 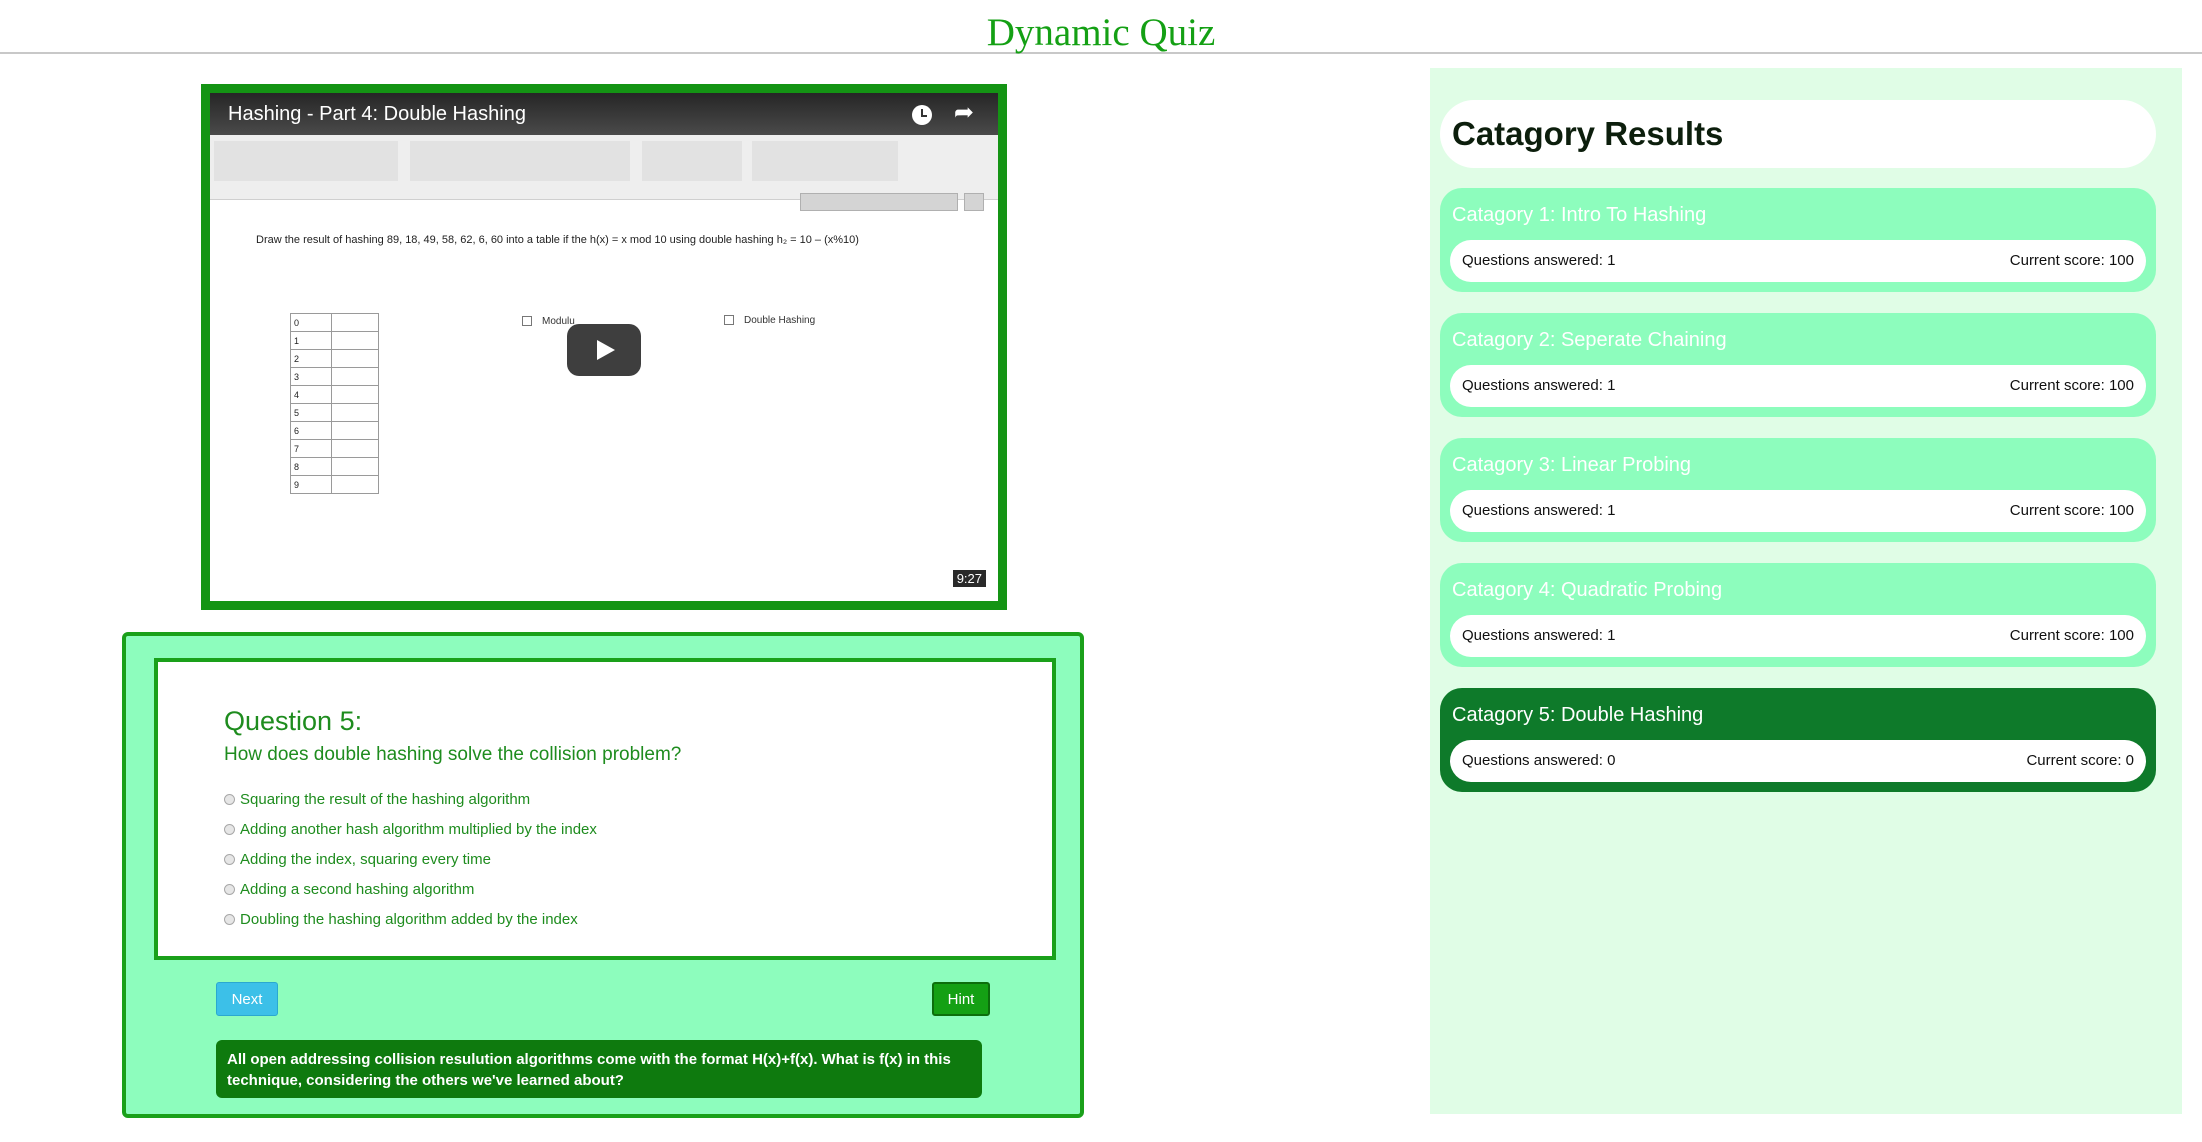 What do you see at coordinates (974, 202) in the screenshot?
I see `slide-expand-icon` at bounding box center [974, 202].